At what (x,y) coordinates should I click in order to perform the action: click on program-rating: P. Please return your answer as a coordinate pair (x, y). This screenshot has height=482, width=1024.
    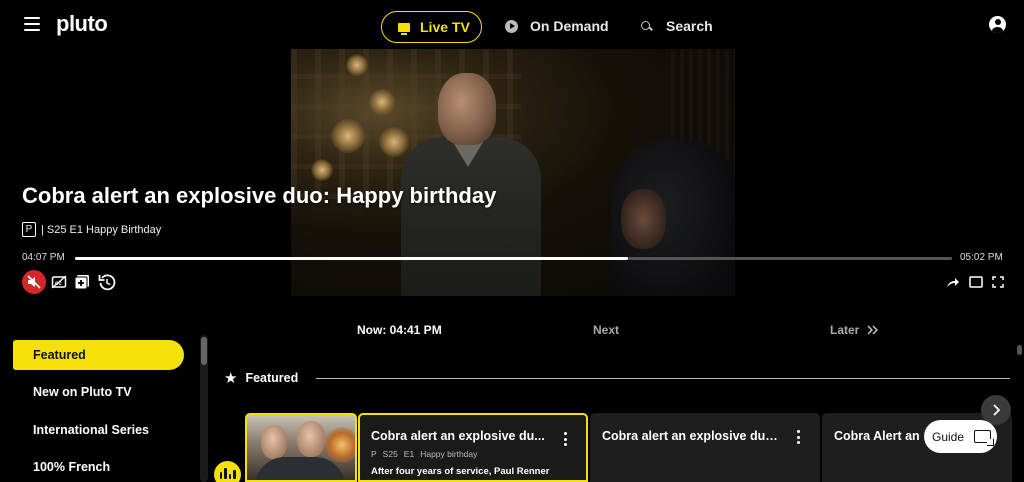
    Looking at the image, I should click on (374, 454).